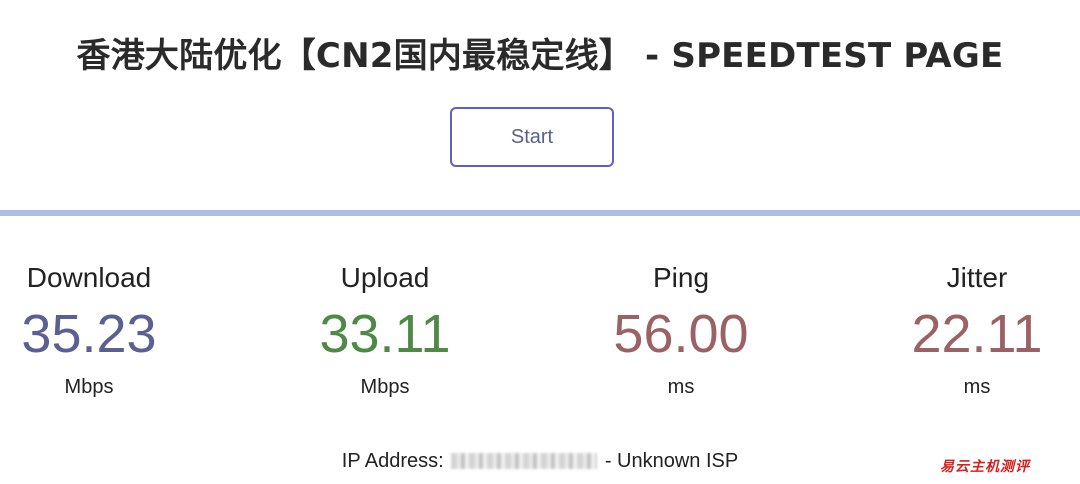 This screenshot has width=1080, height=484. I want to click on ip-address-label: IP Address:, so click(392, 461).